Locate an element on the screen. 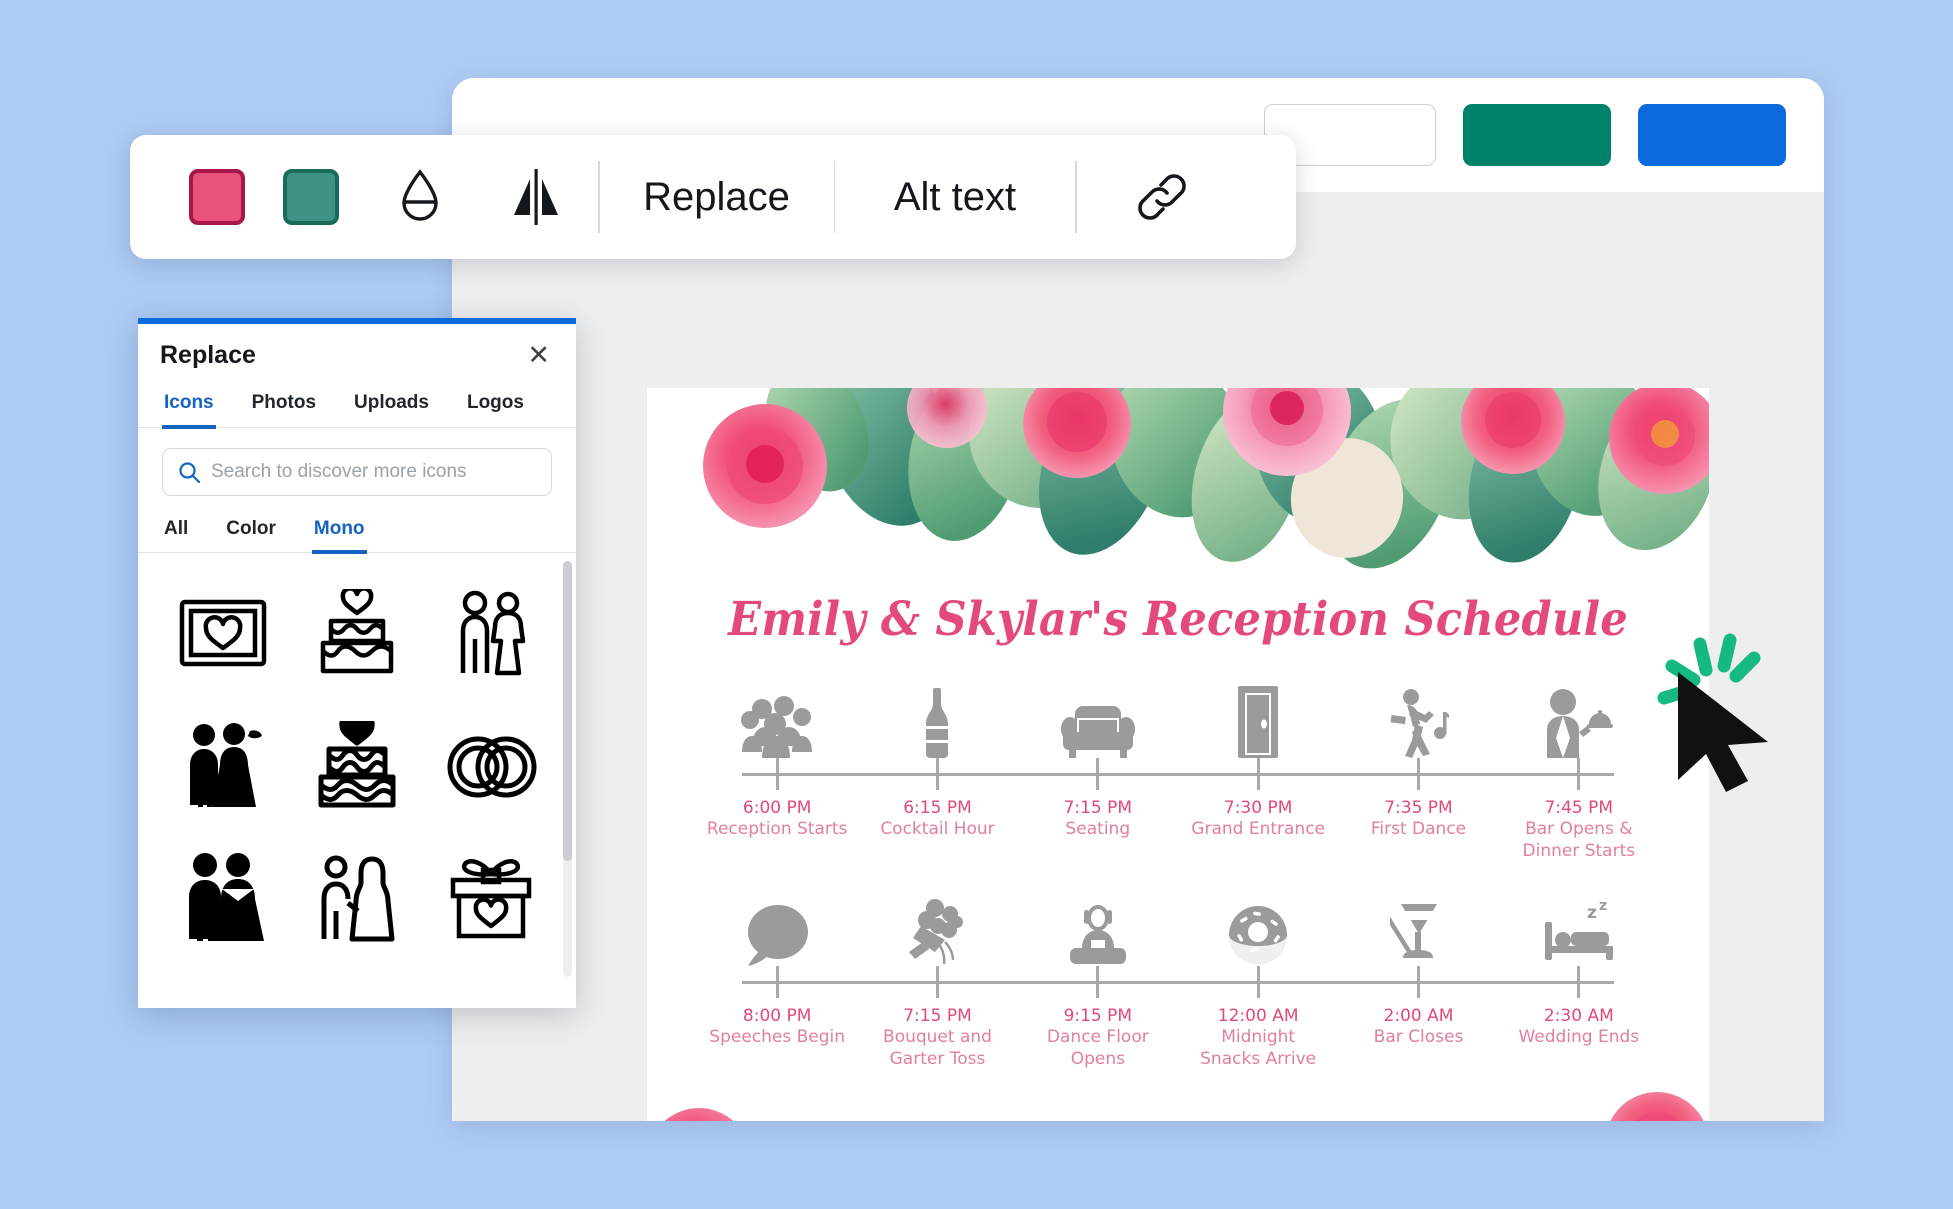 Image resolution: width=1953 pixels, height=1209 pixels. tab-photos: Photos is located at coordinates (284, 406).